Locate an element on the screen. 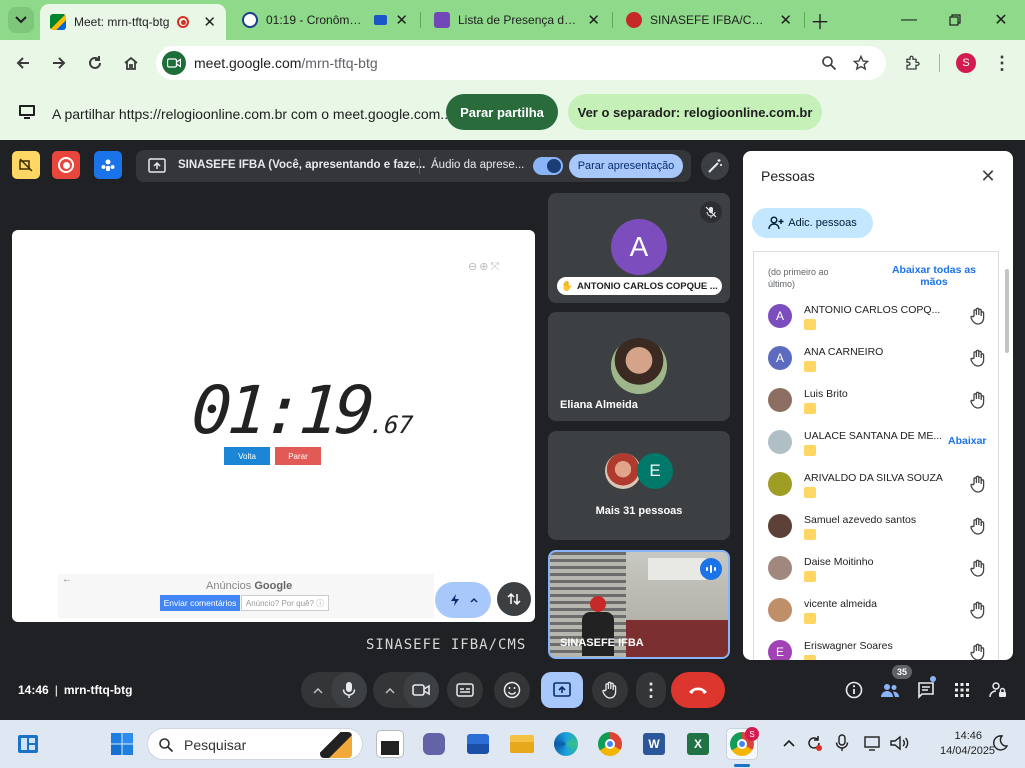 This screenshot has width=1025, height=768. word-icon: W is located at coordinates (654, 744).